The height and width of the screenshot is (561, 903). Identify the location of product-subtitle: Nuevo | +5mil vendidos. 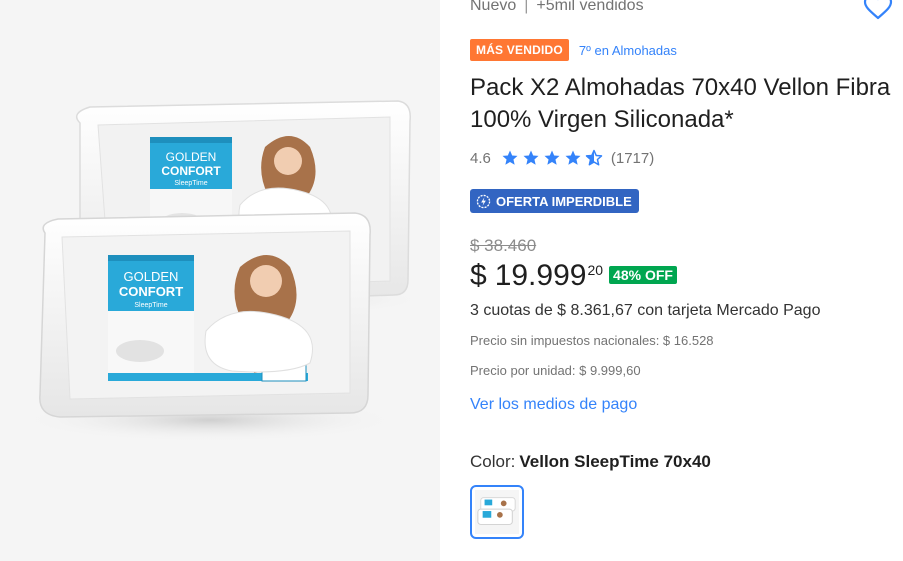
(557, 7).